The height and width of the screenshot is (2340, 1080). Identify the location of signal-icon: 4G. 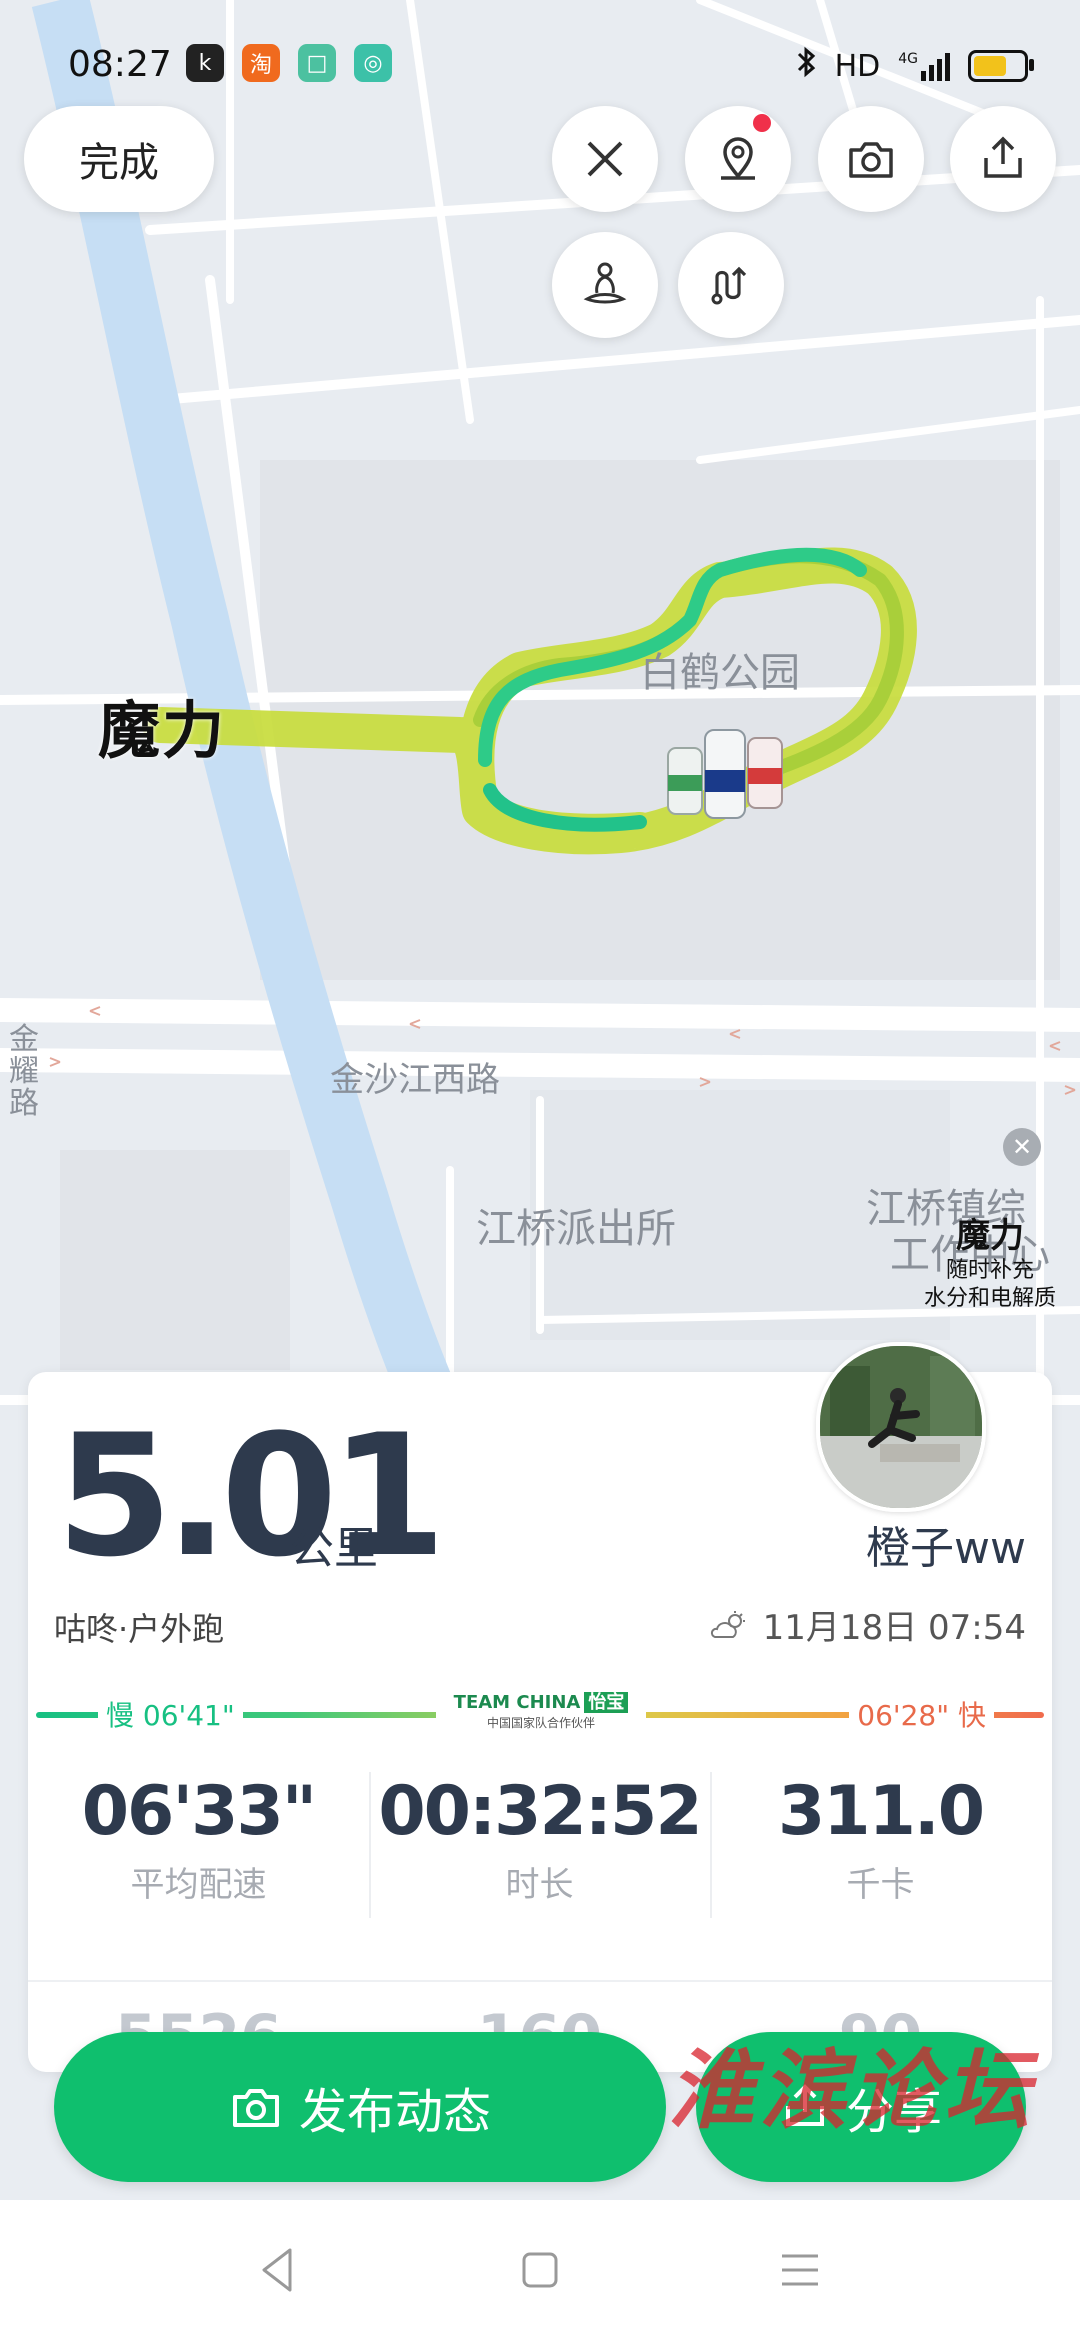
(924, 66).